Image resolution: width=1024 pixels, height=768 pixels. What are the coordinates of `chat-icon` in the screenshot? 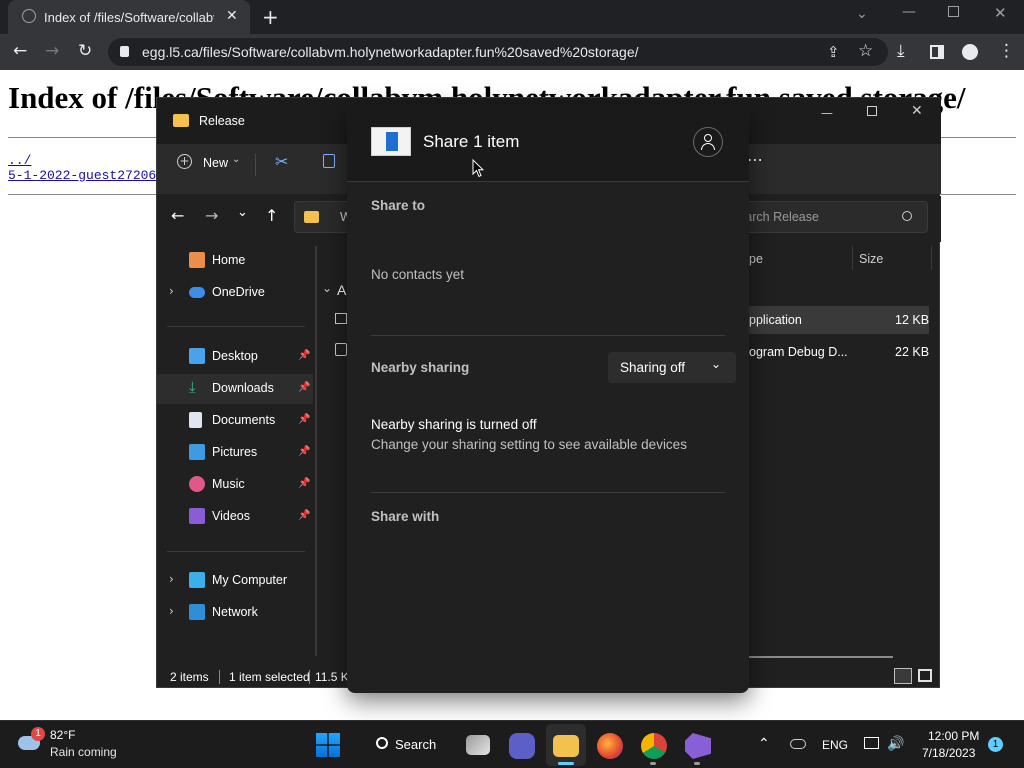 It's located at (522, 746).